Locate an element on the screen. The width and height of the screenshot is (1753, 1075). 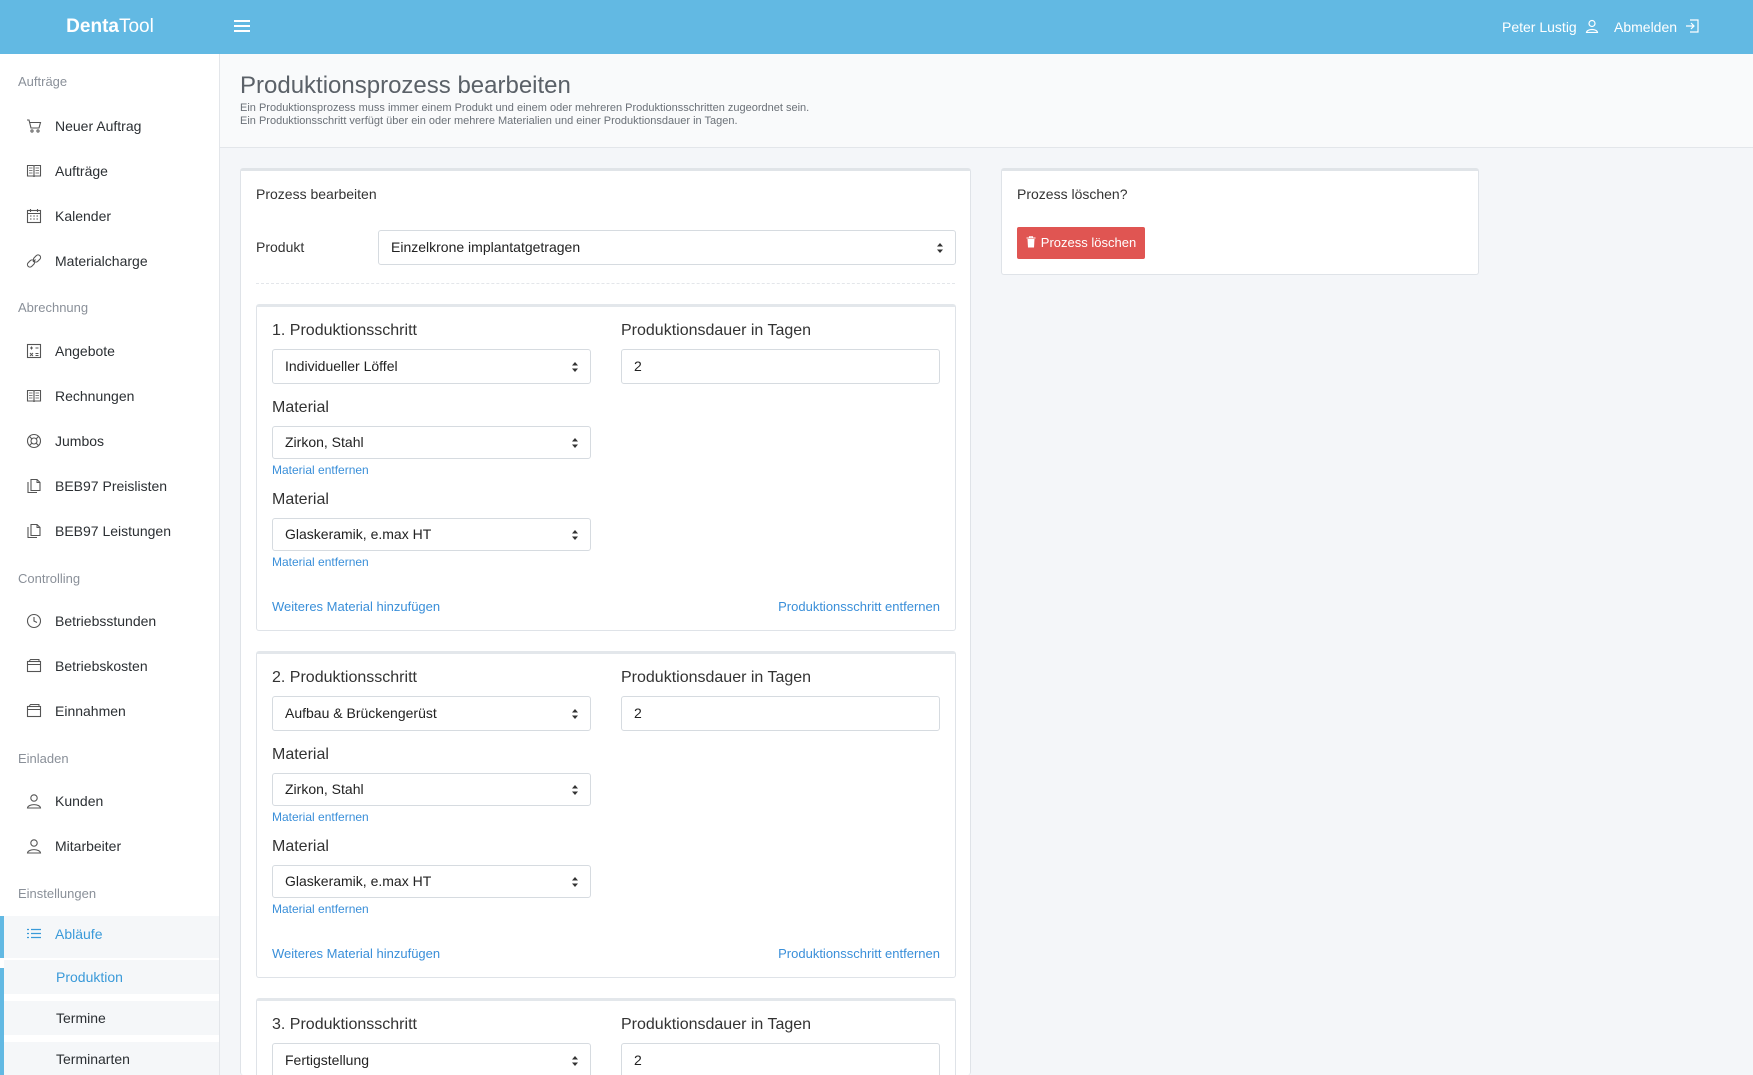
delete-process-button: Prozess löschen is located at coordinates (1081, 243).